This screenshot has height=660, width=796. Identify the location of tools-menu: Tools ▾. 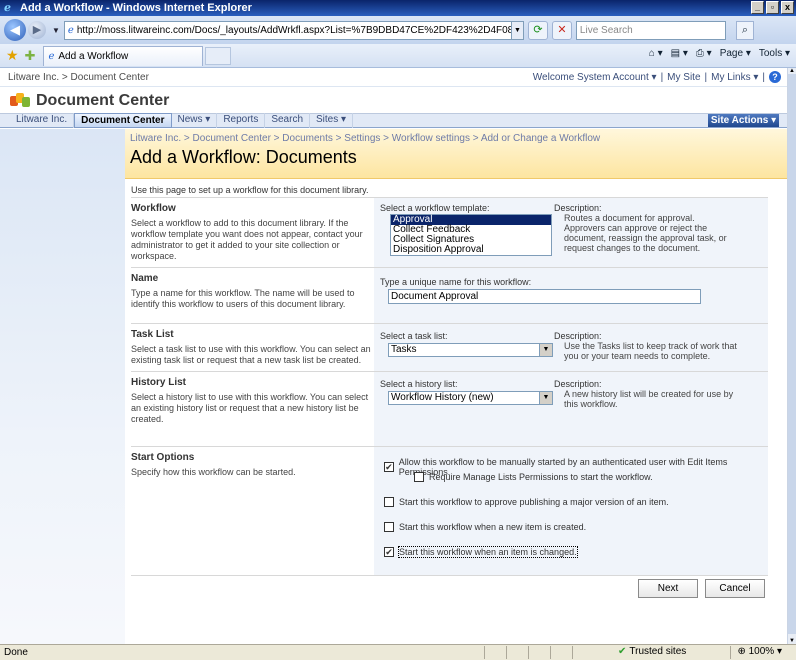
(774, 53).